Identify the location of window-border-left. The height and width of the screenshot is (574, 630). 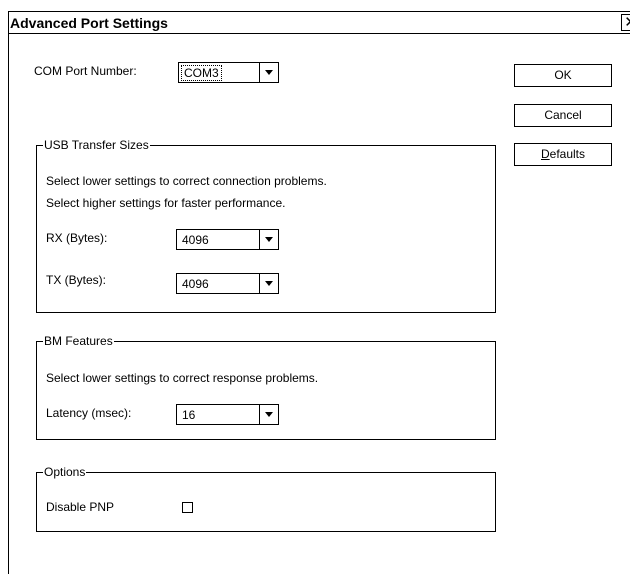
(8, 292).